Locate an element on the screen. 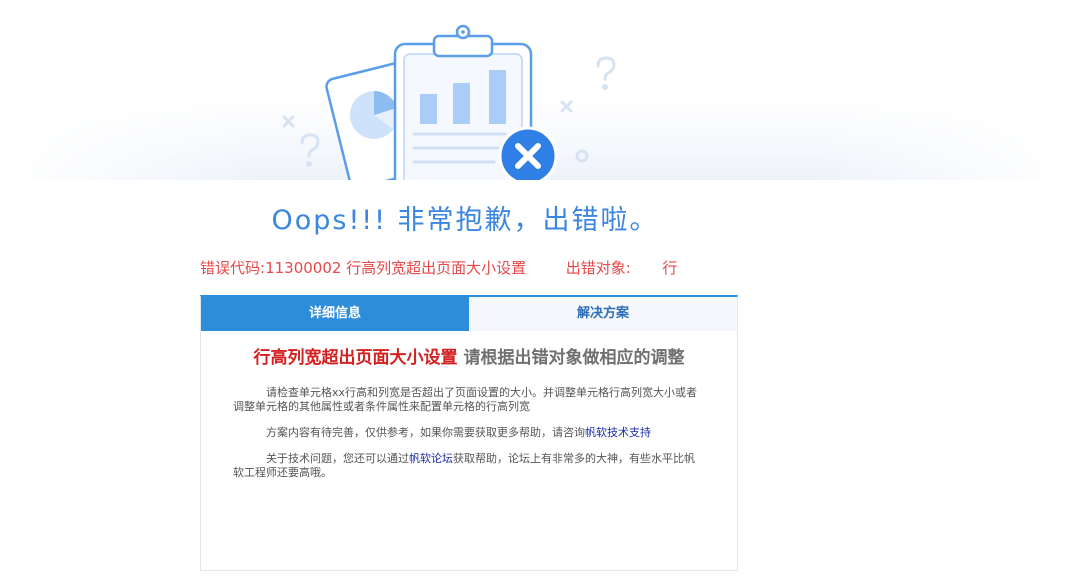  error-object-value: 行 is located at coordinates (670, 268).